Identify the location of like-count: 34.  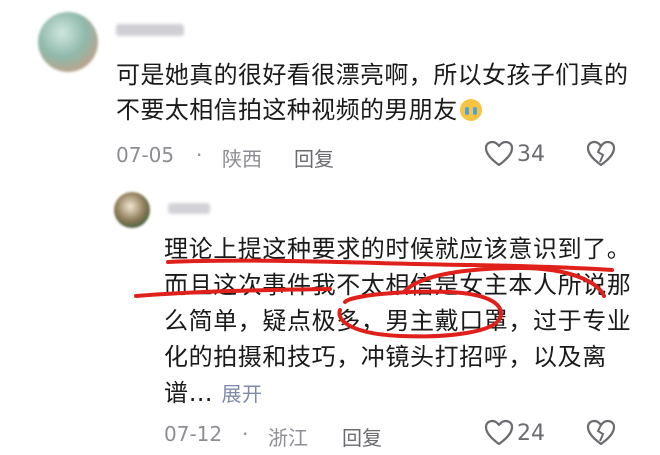
(531, 154).